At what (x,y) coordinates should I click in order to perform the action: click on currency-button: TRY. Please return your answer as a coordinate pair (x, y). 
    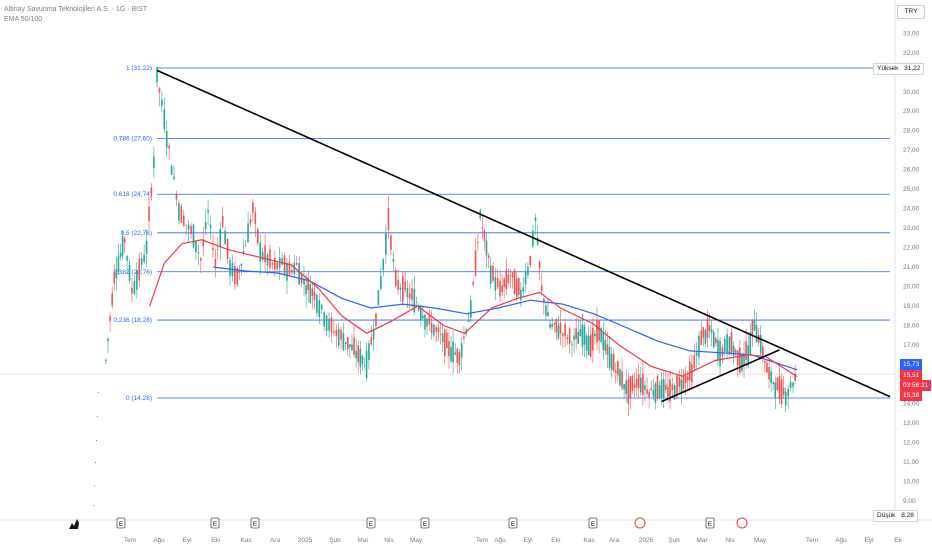
    Looking at the image, I should click on (911, 12).